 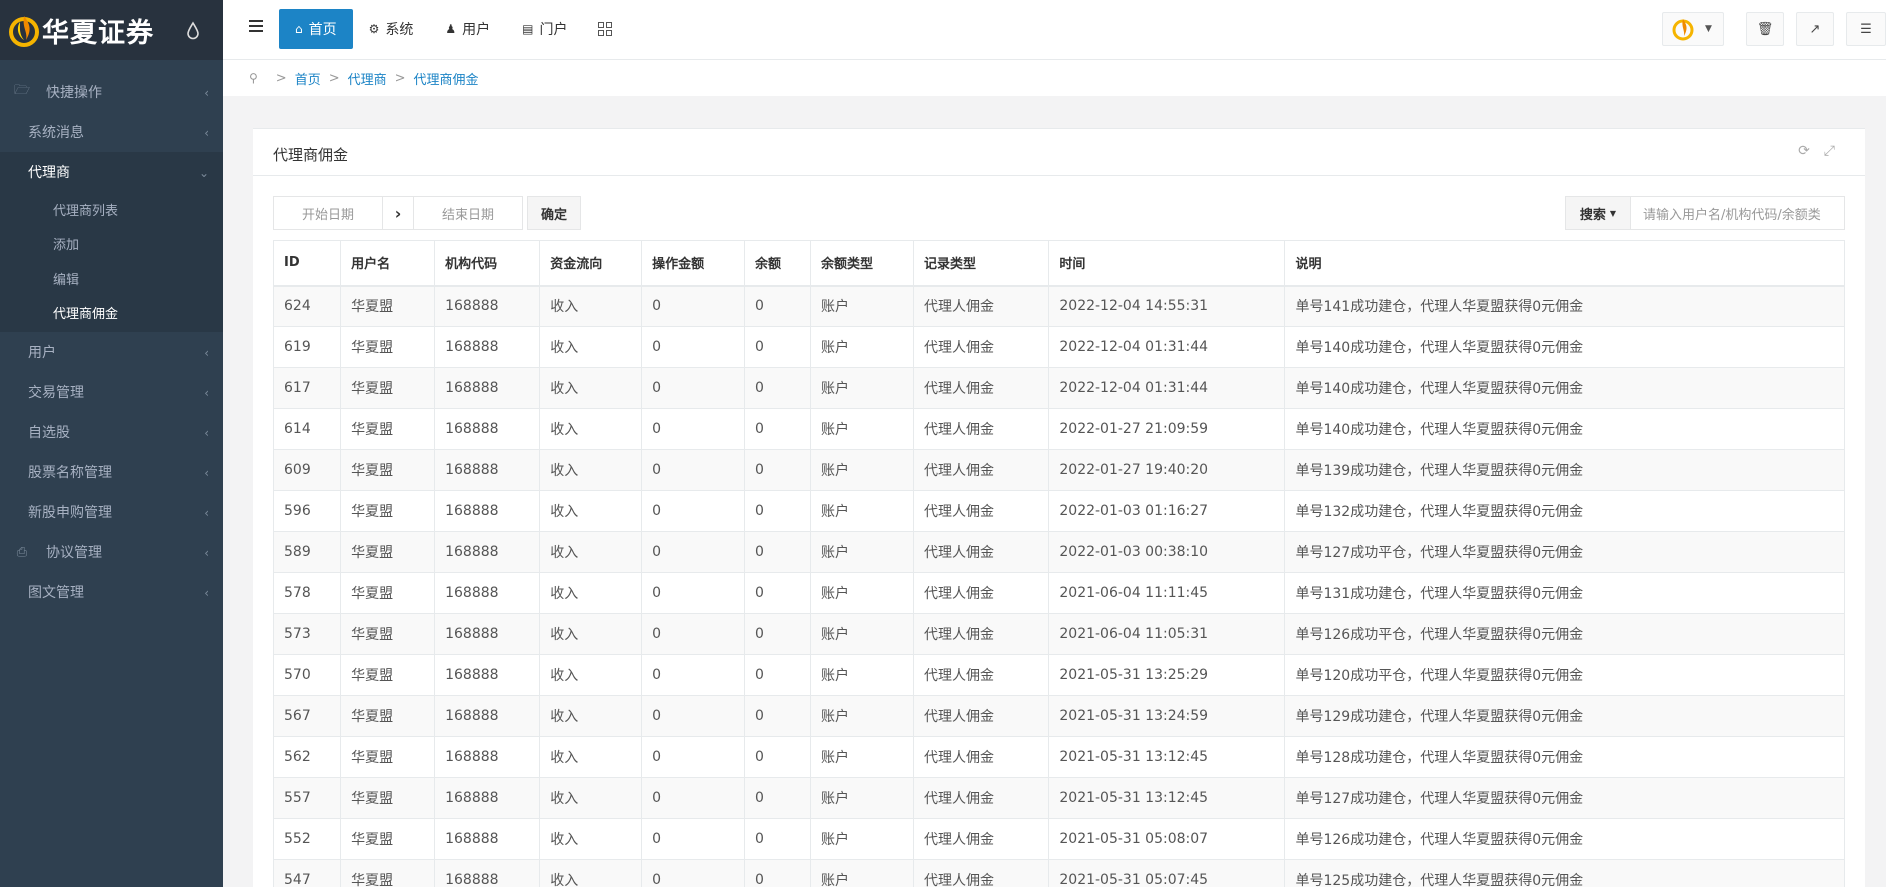 What do you see at coordinates (1815, 29) in the screenshot?
I see `external-link-icon: ↗` at bounding box center [1815, 29].